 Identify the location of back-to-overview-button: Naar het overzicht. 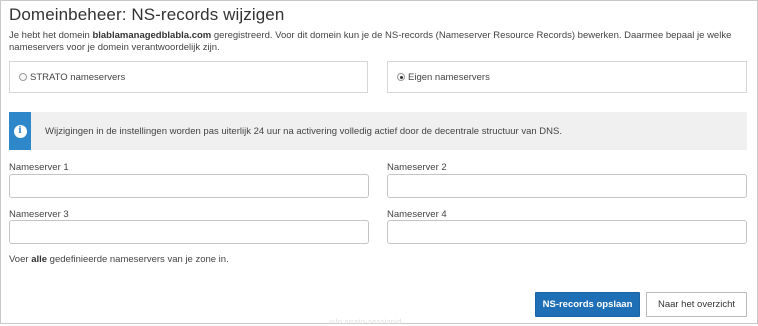
(696, 304).